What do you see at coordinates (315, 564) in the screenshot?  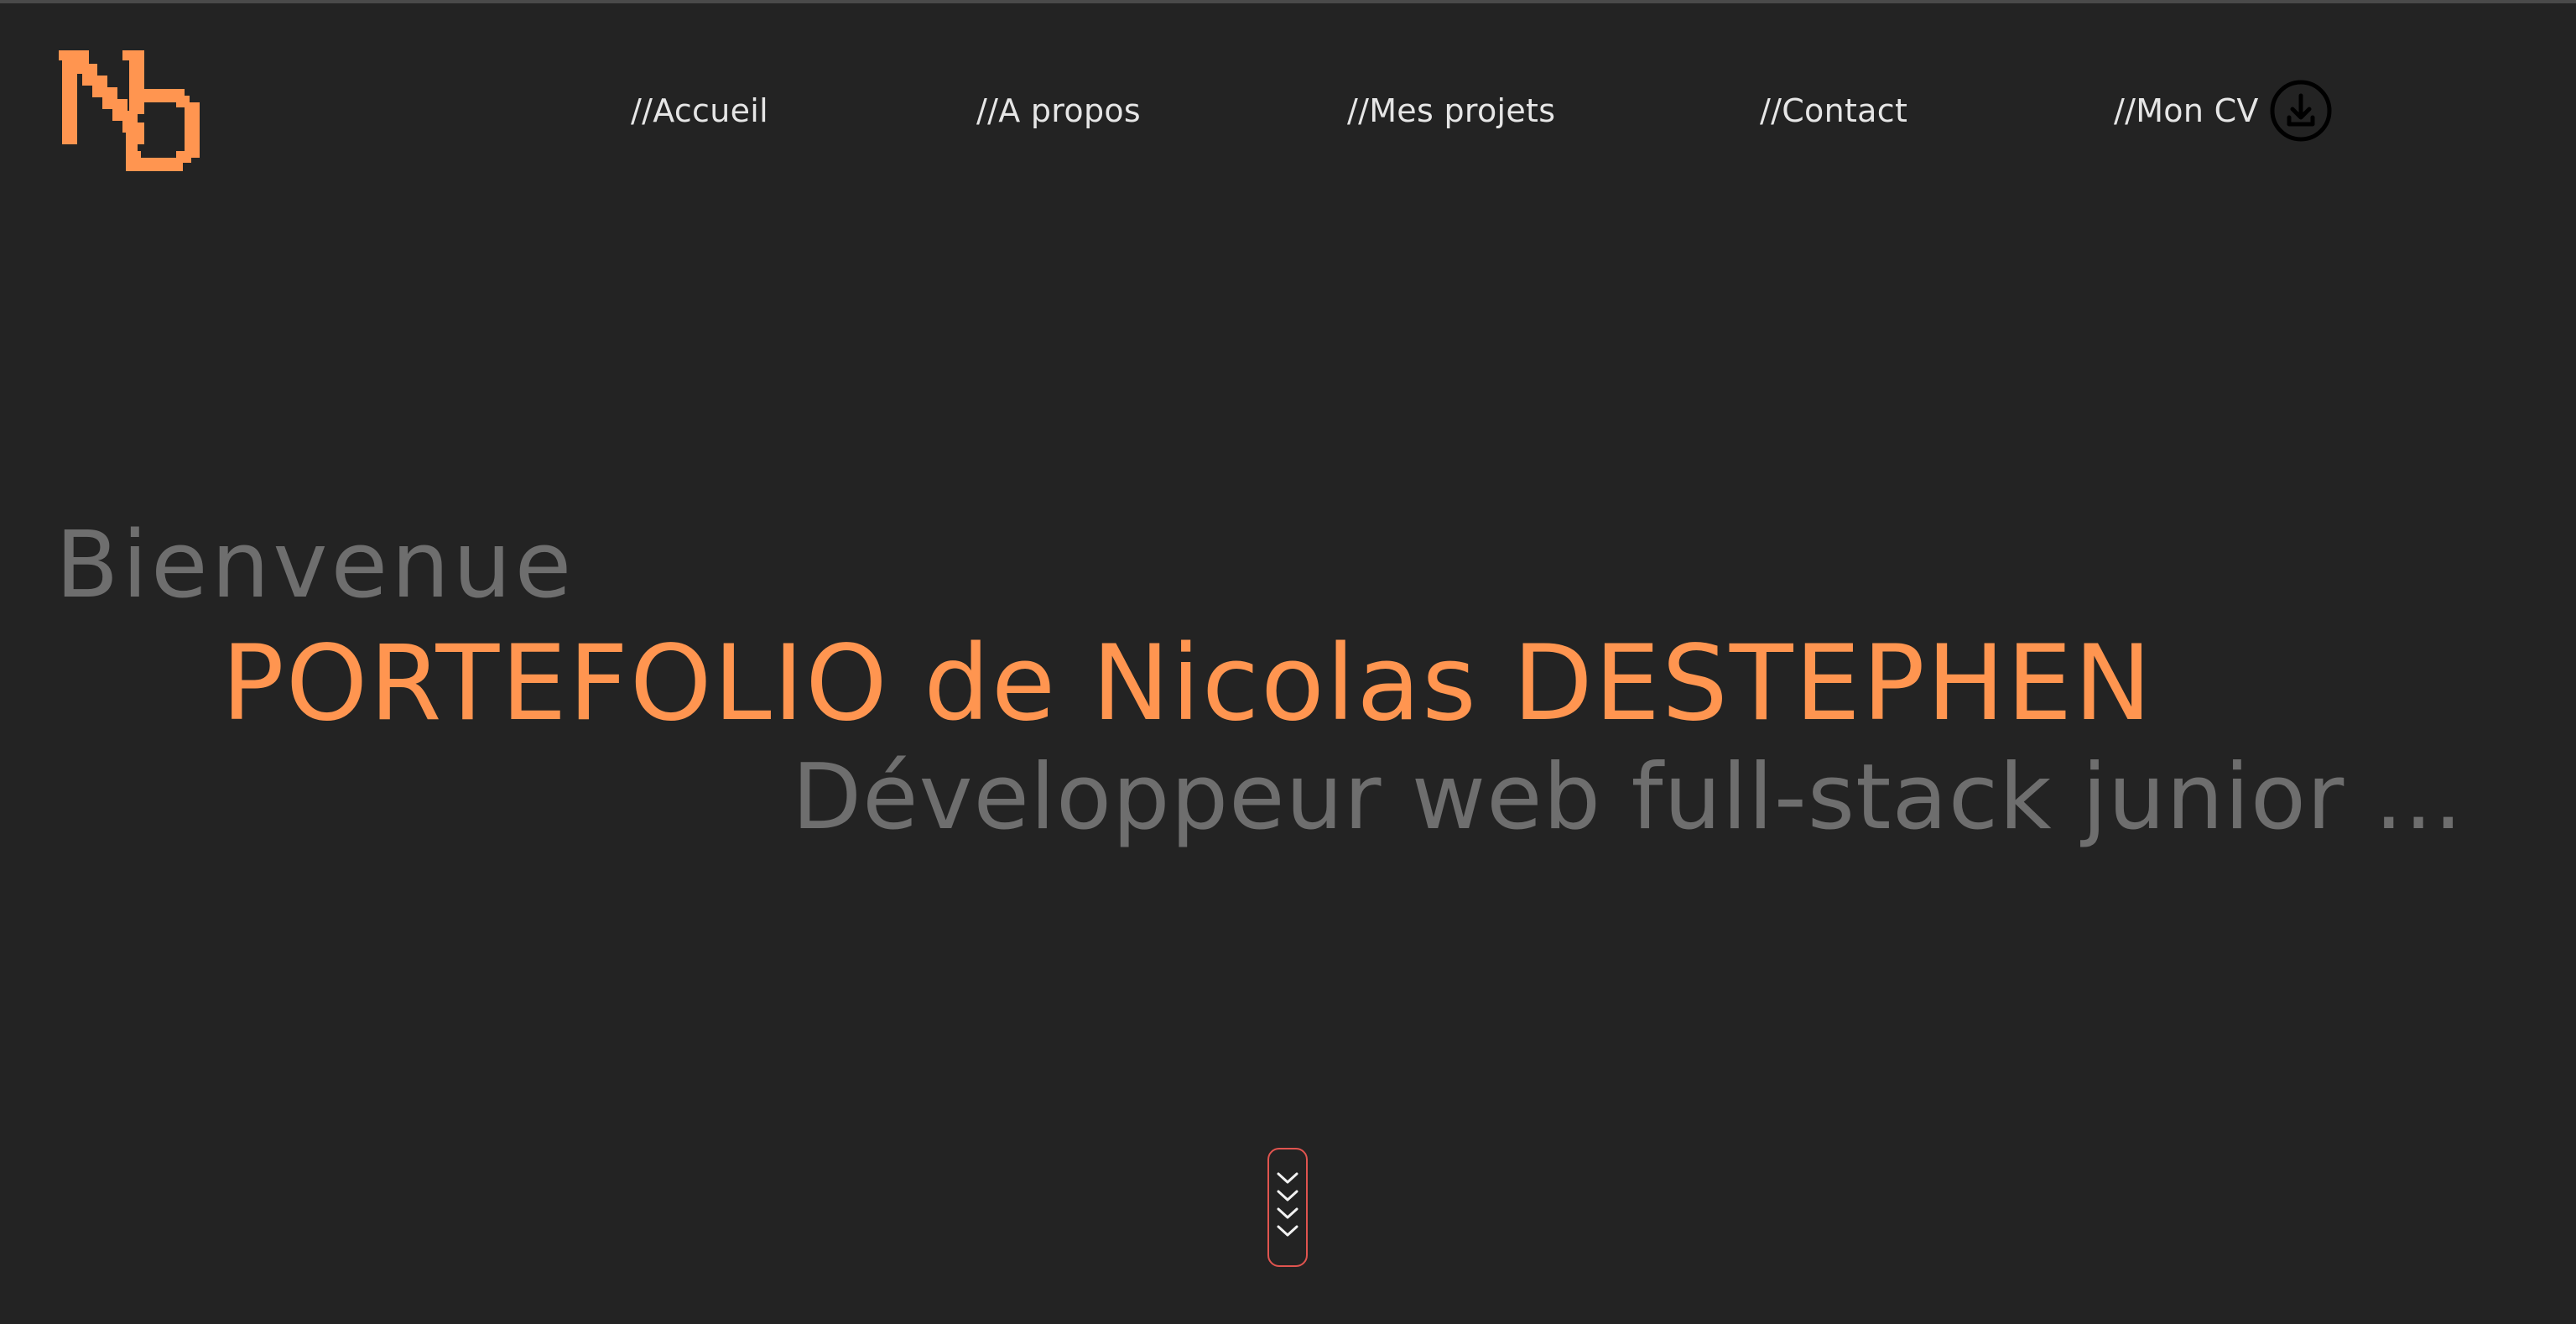 I see `hero-welcome-text: Bienvenue` at bounding box center [315, 564].